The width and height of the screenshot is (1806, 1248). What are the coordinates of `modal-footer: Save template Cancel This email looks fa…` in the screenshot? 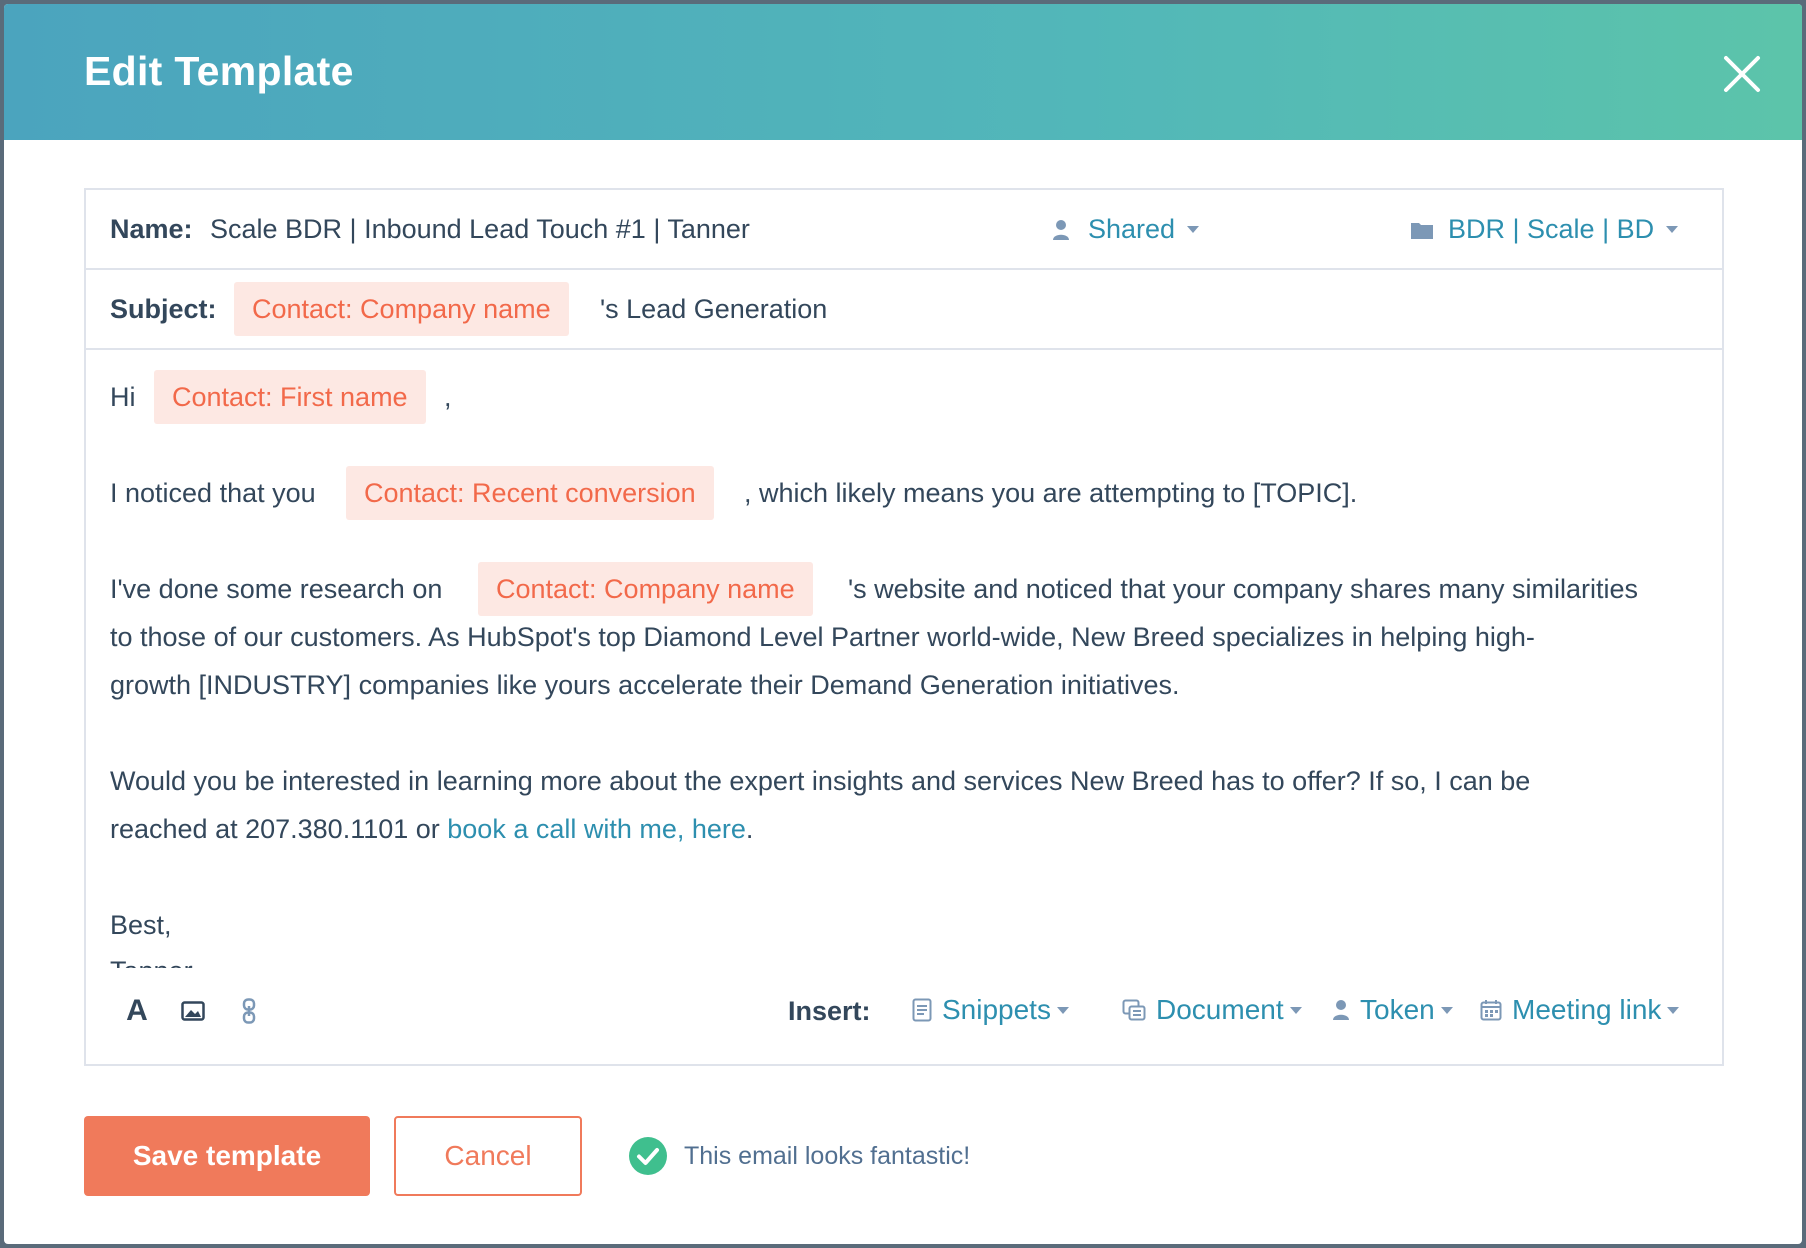 It's located at (903, 1156).